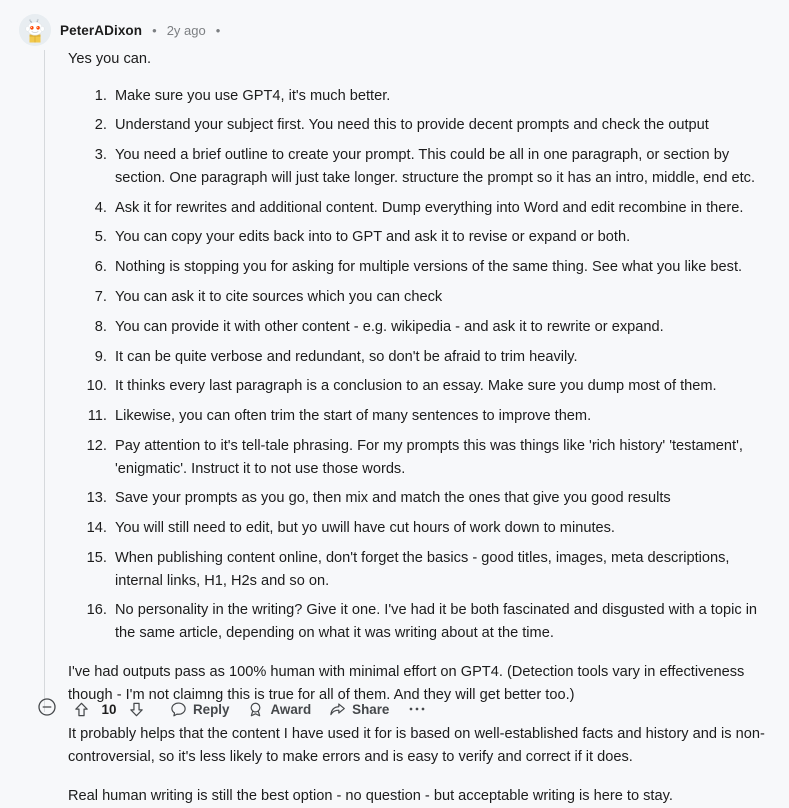 This screenshot has width=789, height=808. I want to click on downvote-button, so click(136, 709).